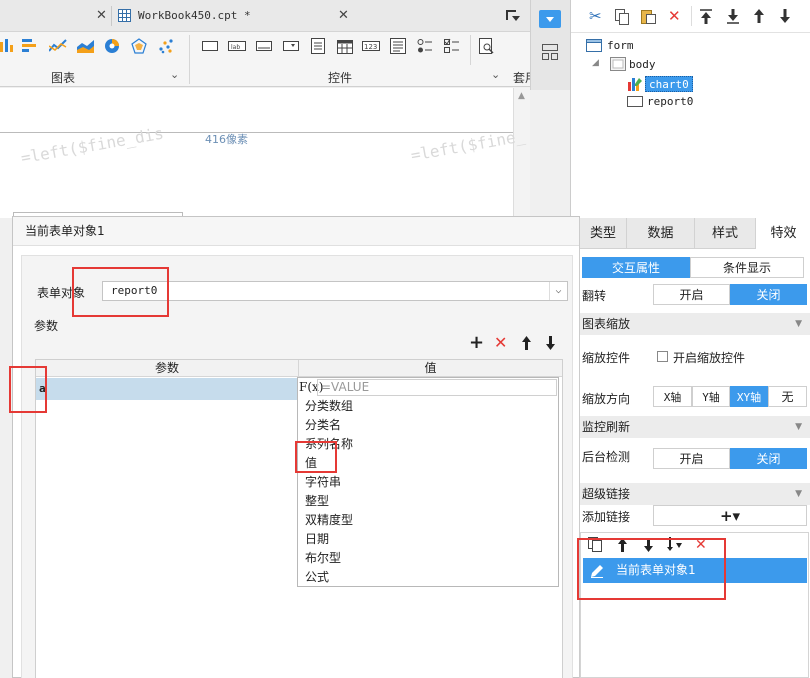 The height and width of the screenshot is (678, 810). Describe the element at coordinates (606, 517) in the screenshot. I see `add-link-label: 添加链接` at that location.